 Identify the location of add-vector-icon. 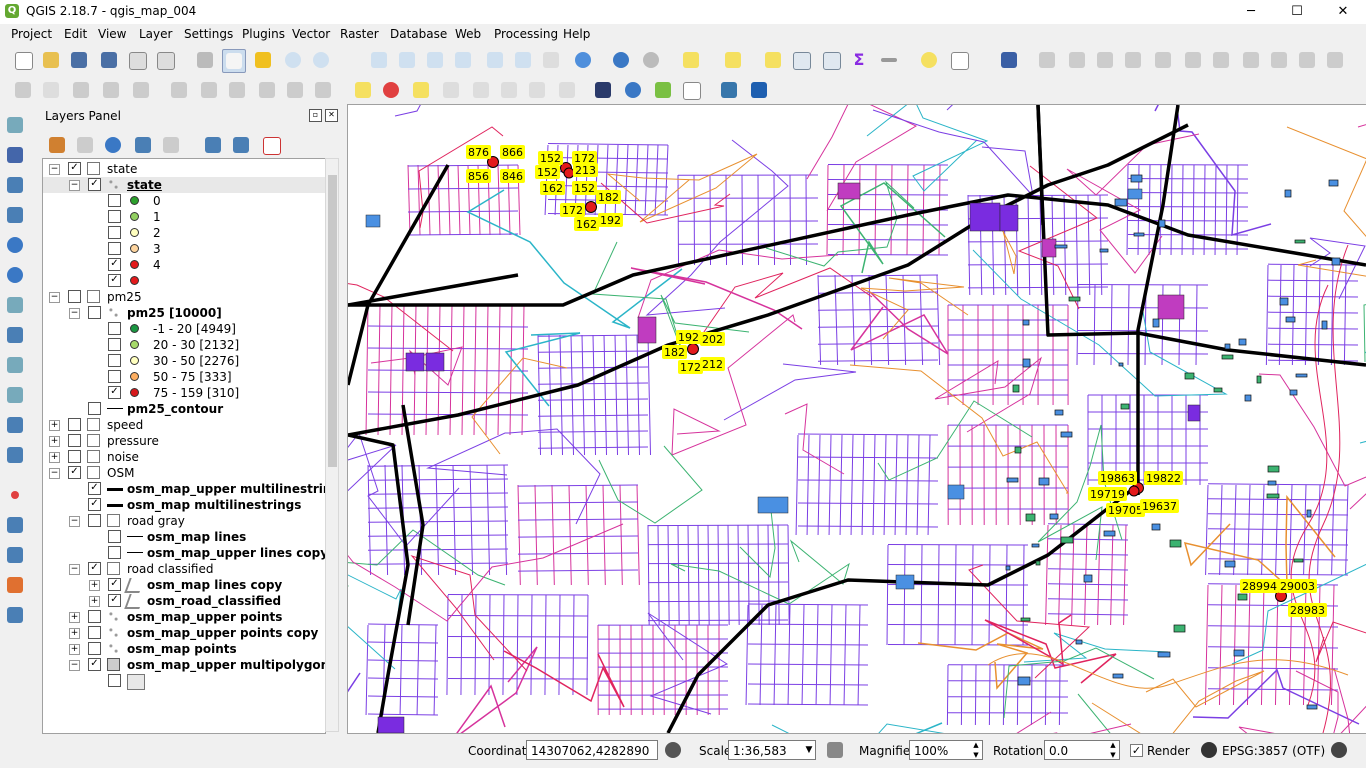
(15, 125).